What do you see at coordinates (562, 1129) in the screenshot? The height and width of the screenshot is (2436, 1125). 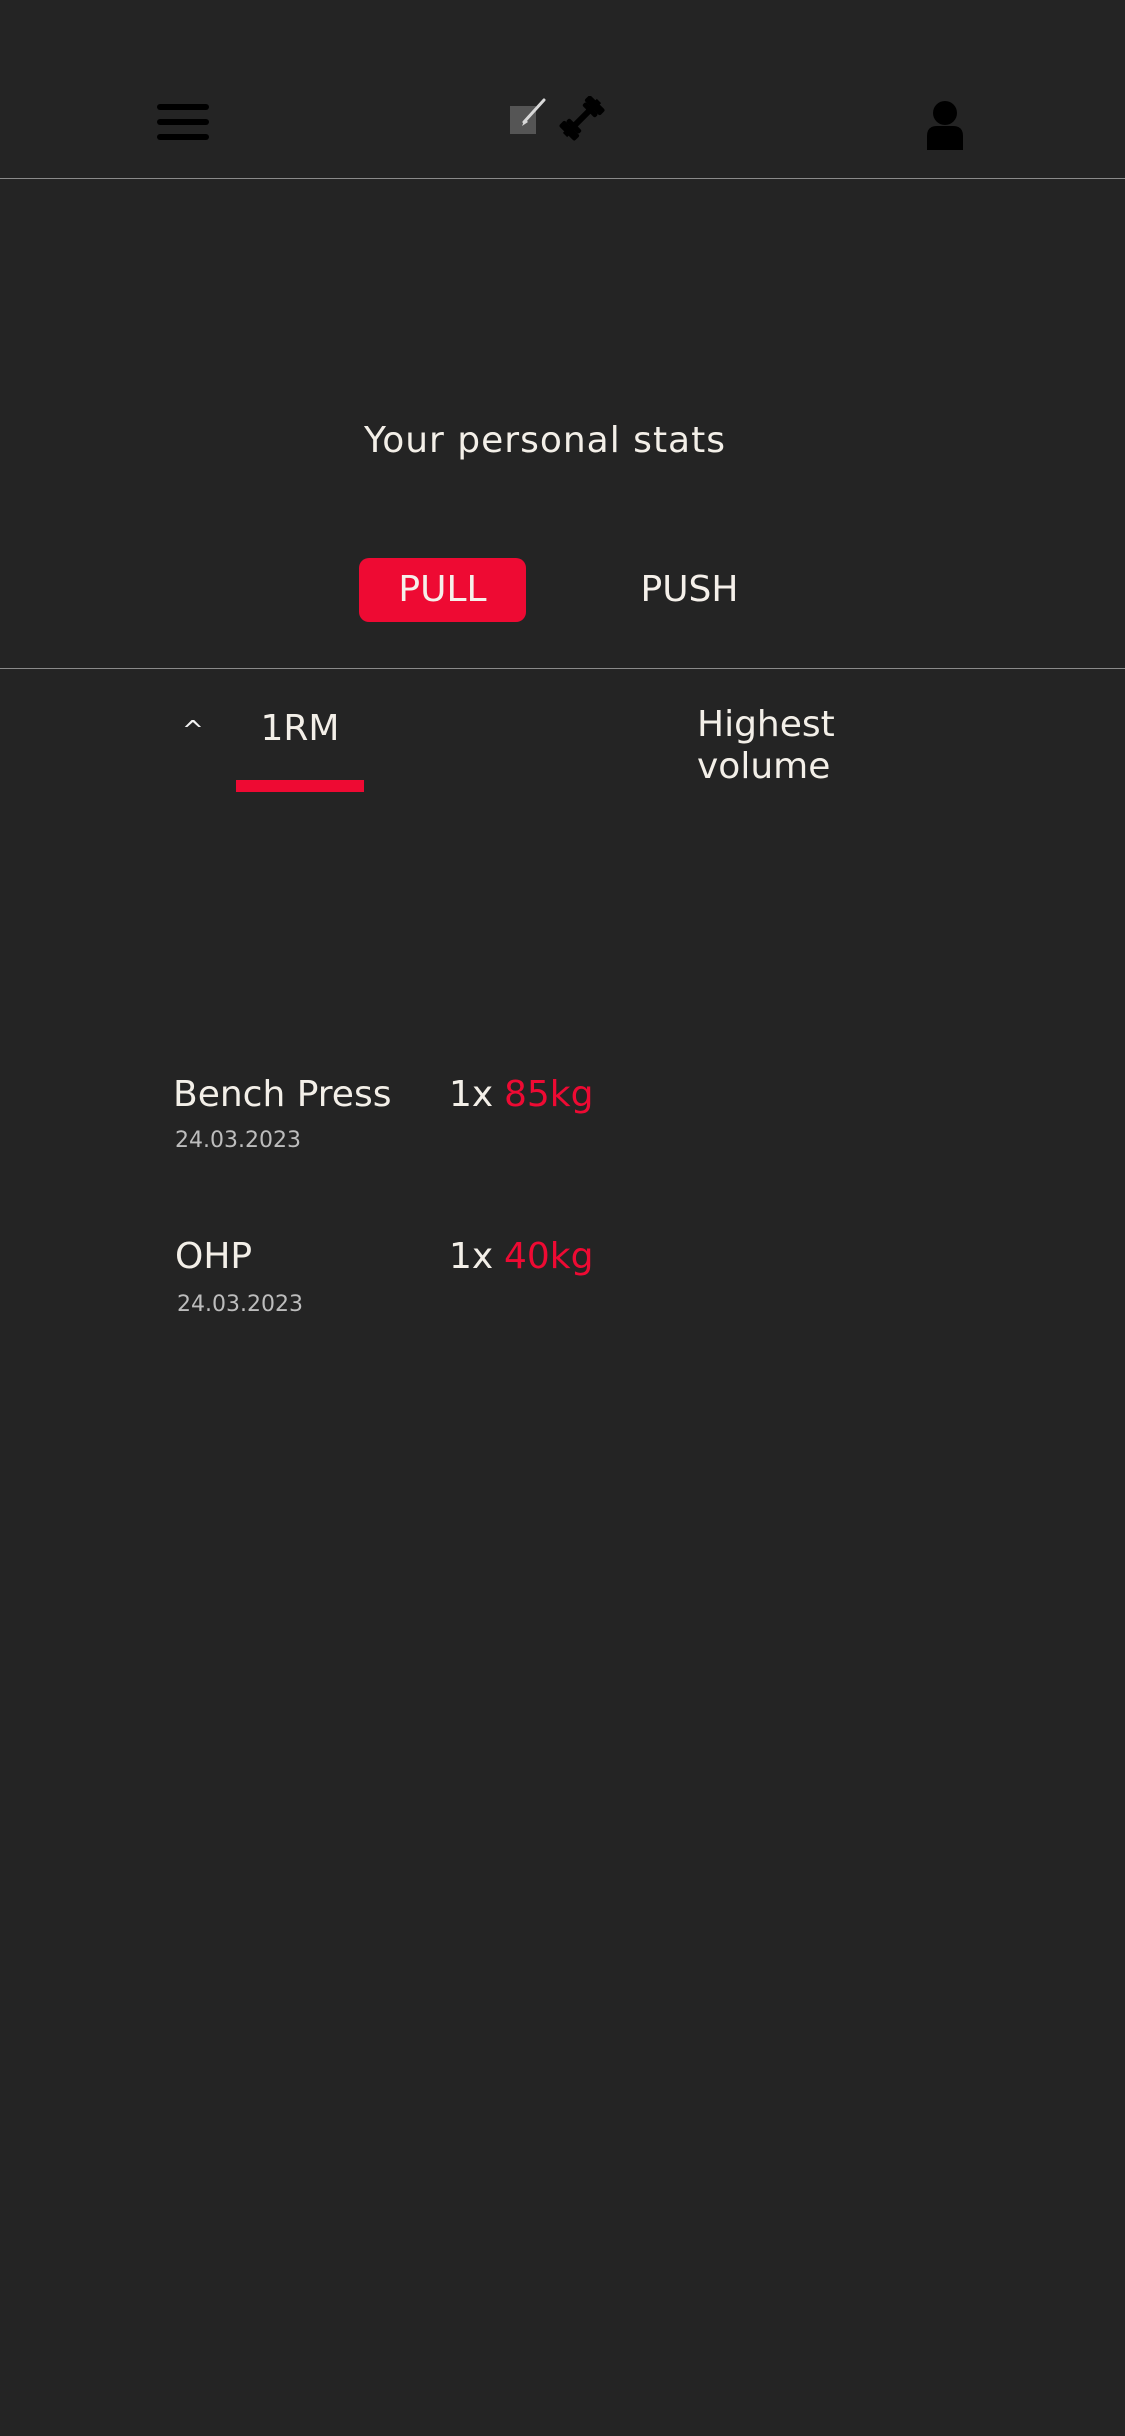 I see `list-item: Bench Press 24.03.2023 1x 85kg` at bounding box center [562, 1129].